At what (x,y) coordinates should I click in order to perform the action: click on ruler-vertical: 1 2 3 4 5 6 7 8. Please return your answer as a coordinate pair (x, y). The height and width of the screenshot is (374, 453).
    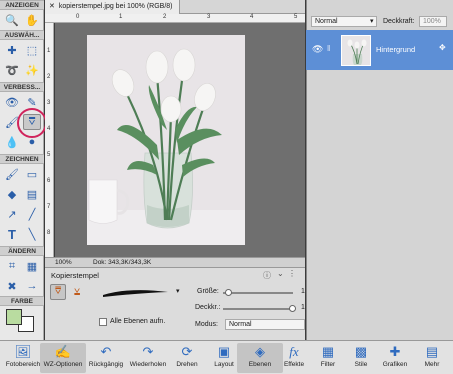
    Looking at the image, I should click on (49, 140).